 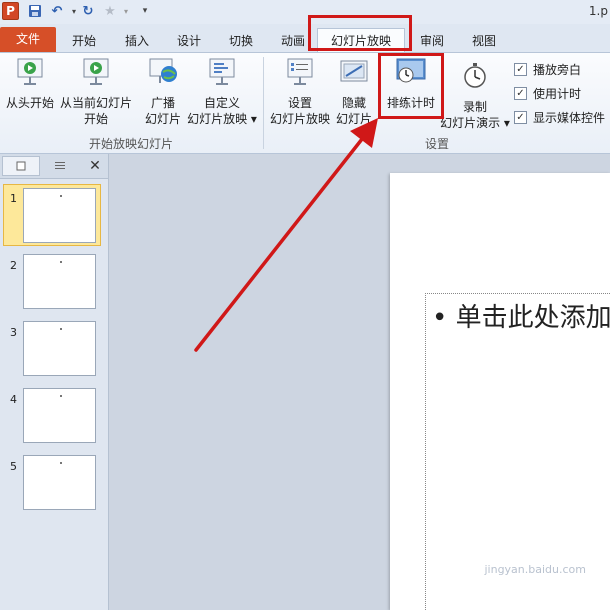 I want to click on tab-review: 审阅, so click(x=432, y=41).